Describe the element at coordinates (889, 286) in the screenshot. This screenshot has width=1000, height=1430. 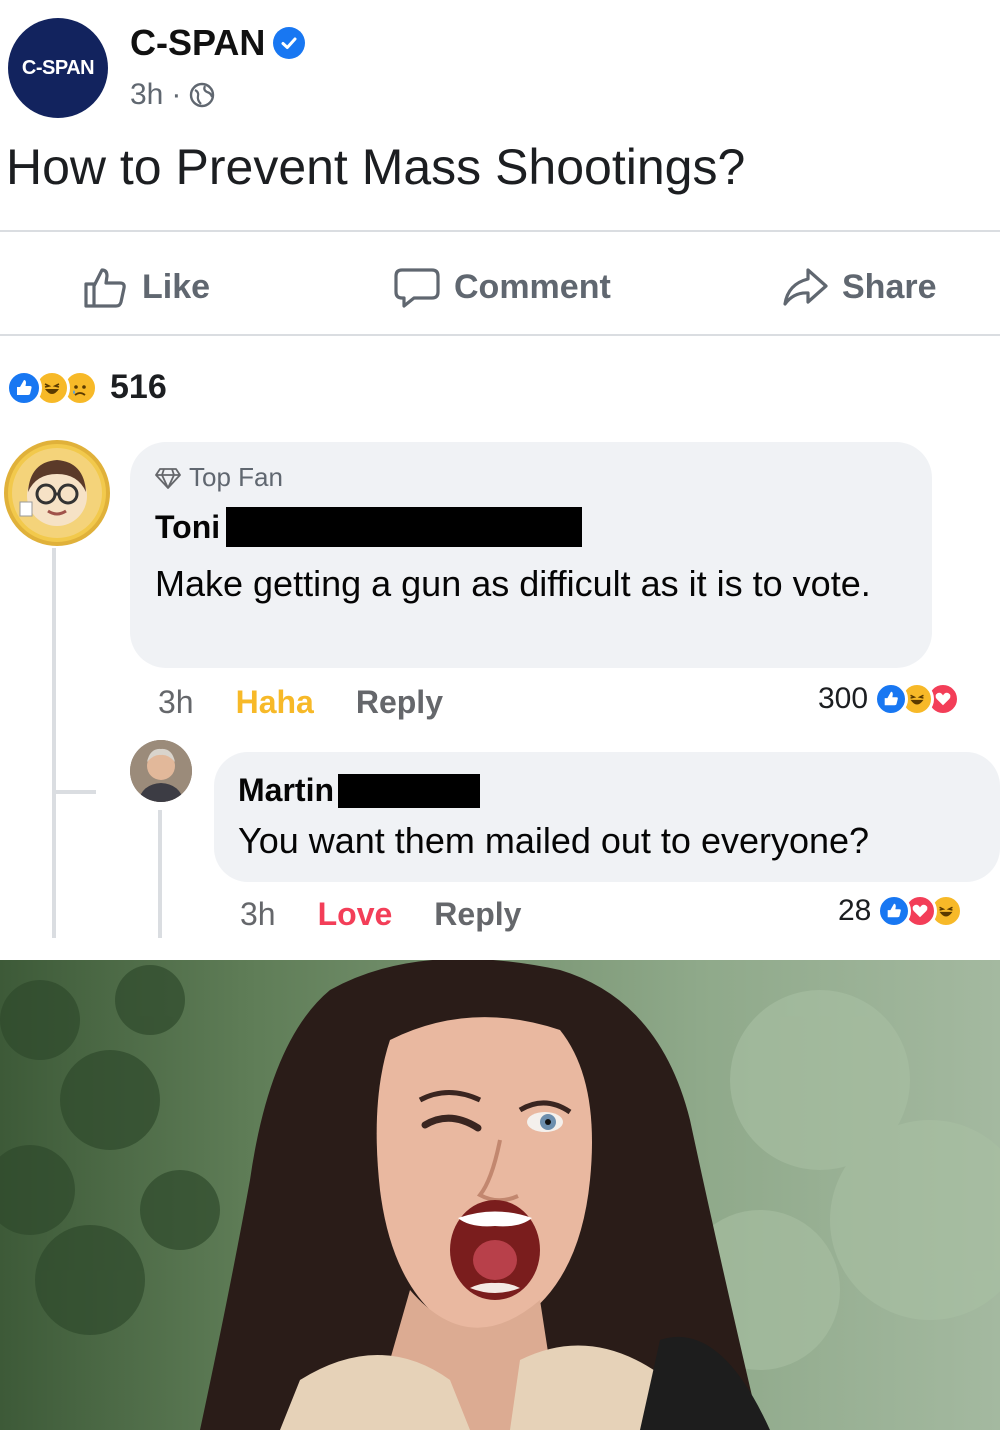
I see `share-label: Share` at that location.